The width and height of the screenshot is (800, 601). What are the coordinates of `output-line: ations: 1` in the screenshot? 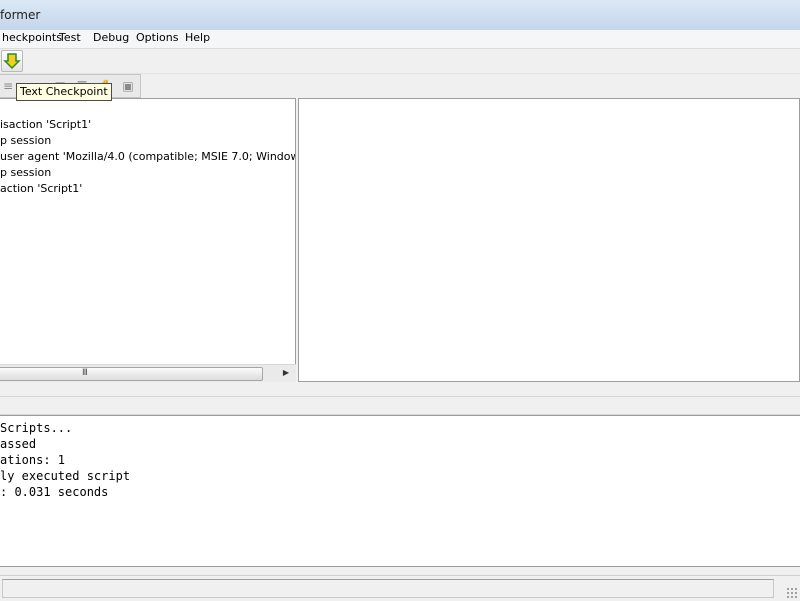 It's located at (33, 460).